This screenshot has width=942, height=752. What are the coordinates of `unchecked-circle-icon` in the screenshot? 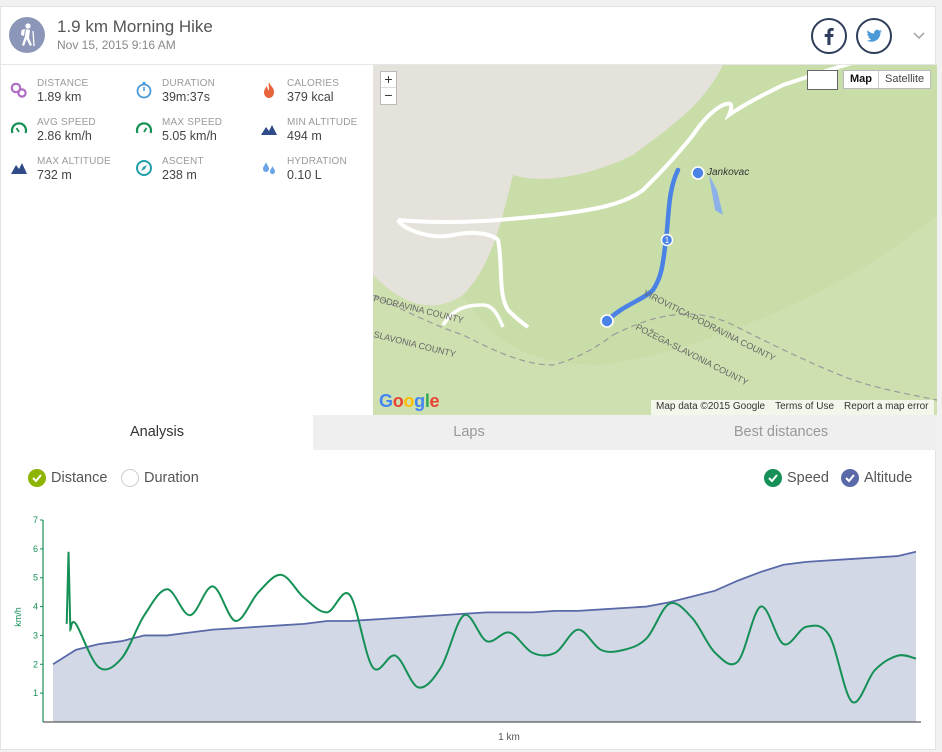 It's located at (130, 478).